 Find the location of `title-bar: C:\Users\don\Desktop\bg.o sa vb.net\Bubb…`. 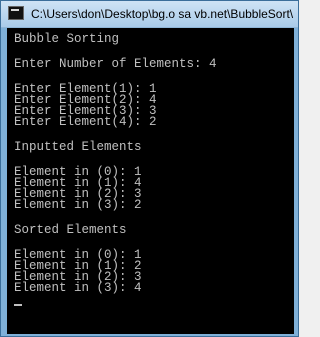

title-bar: C:\Users\don\Desktop\bg.o sa vb.net\Bubb… is located at coordinates (149, 14).